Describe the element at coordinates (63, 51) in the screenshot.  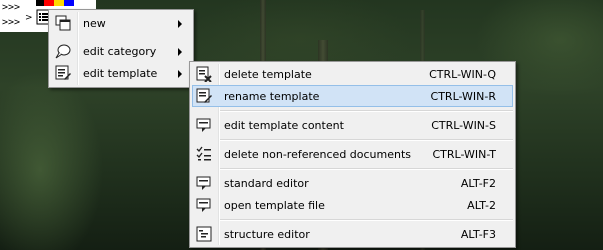
I see `speech-bubble-icon` at that location.